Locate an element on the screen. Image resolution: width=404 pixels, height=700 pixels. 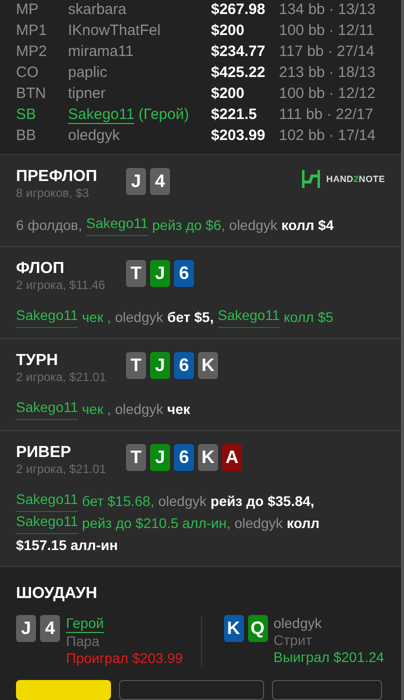
playing-card: Q is located at coordinates (258, 628).